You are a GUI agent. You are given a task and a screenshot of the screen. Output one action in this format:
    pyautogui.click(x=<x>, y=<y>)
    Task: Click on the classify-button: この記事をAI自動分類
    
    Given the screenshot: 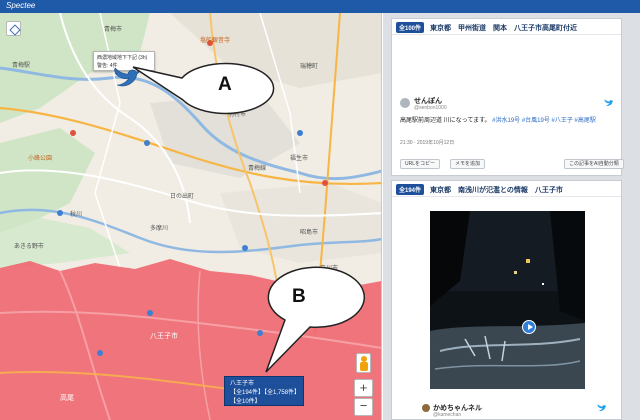 What is the action you would take?
    pyautogui.click(x=594, y=164)
    